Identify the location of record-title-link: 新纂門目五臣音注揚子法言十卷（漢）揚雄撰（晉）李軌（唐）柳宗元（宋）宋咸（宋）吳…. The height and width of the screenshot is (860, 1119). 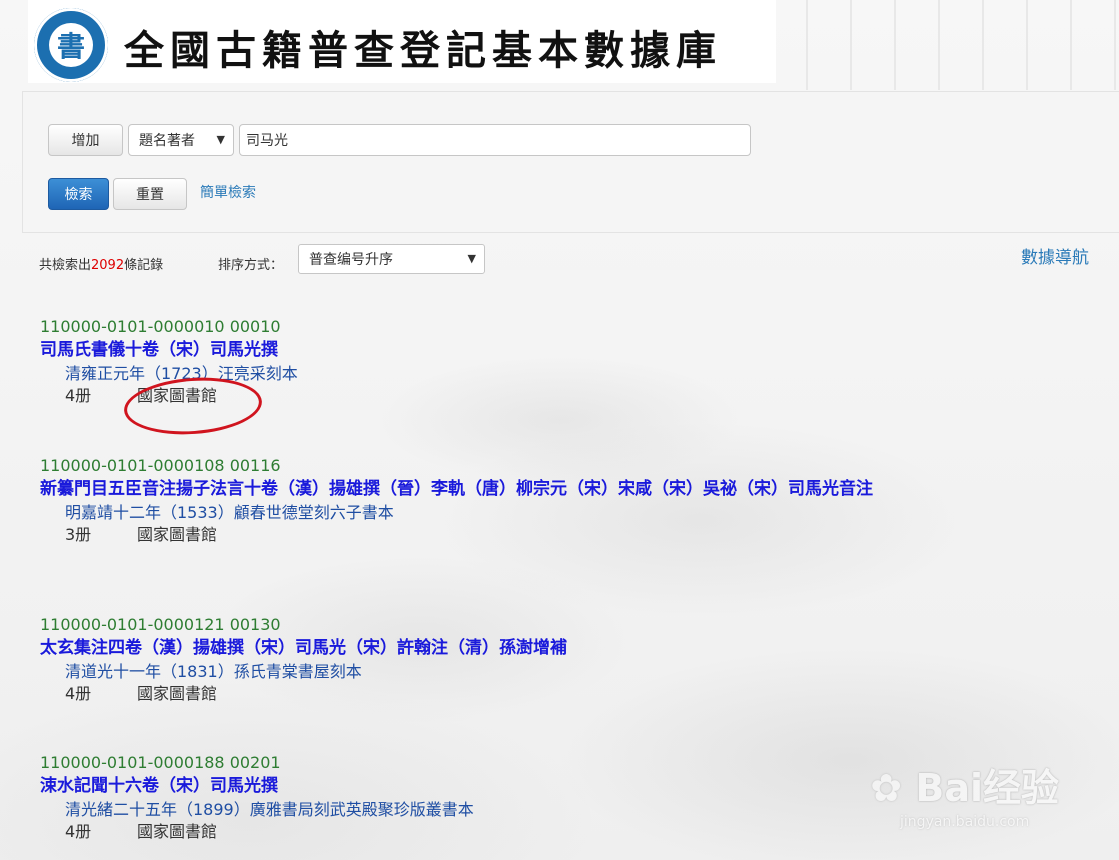
(510, 489).